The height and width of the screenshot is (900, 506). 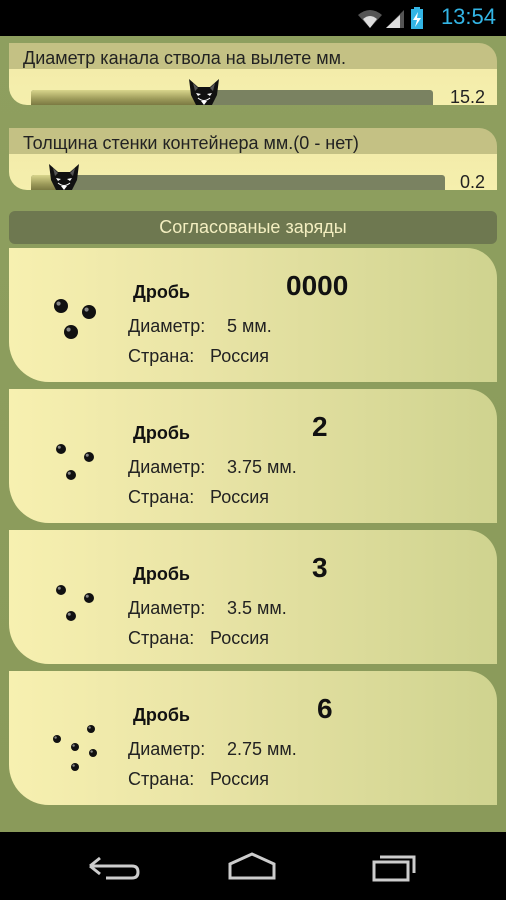 What do you see at coordinates (468, 16) in the screenshot?
I see `status-clock: 13:54` at bounding box center [468, 16].